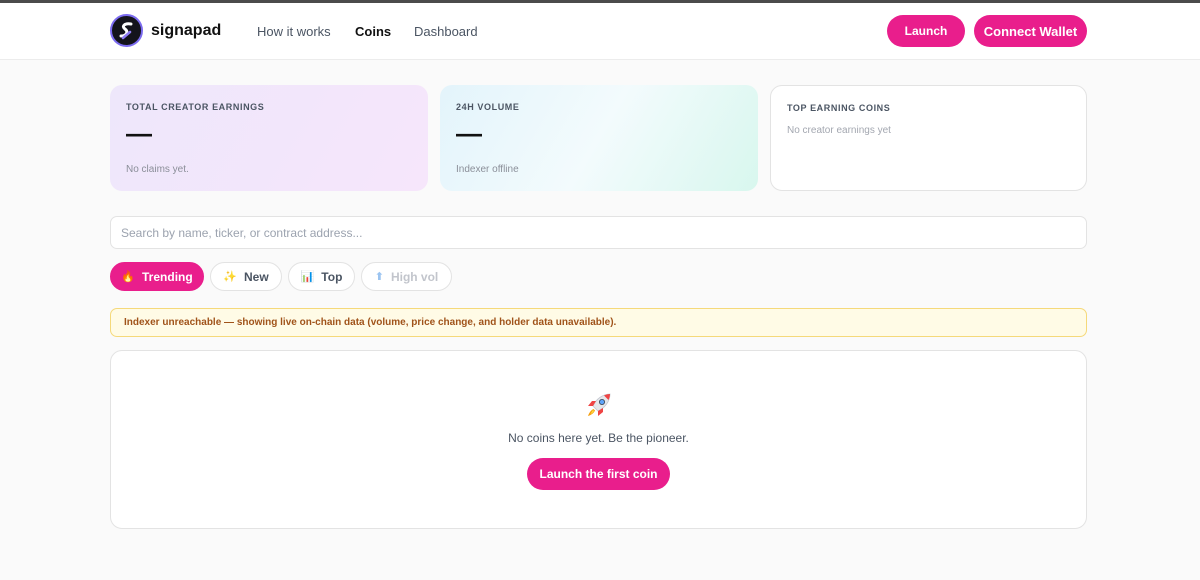  What do you see at coordinates (599, 404) in the screenshot?
I see `rocket-icon` at bounding box center [599, 404].